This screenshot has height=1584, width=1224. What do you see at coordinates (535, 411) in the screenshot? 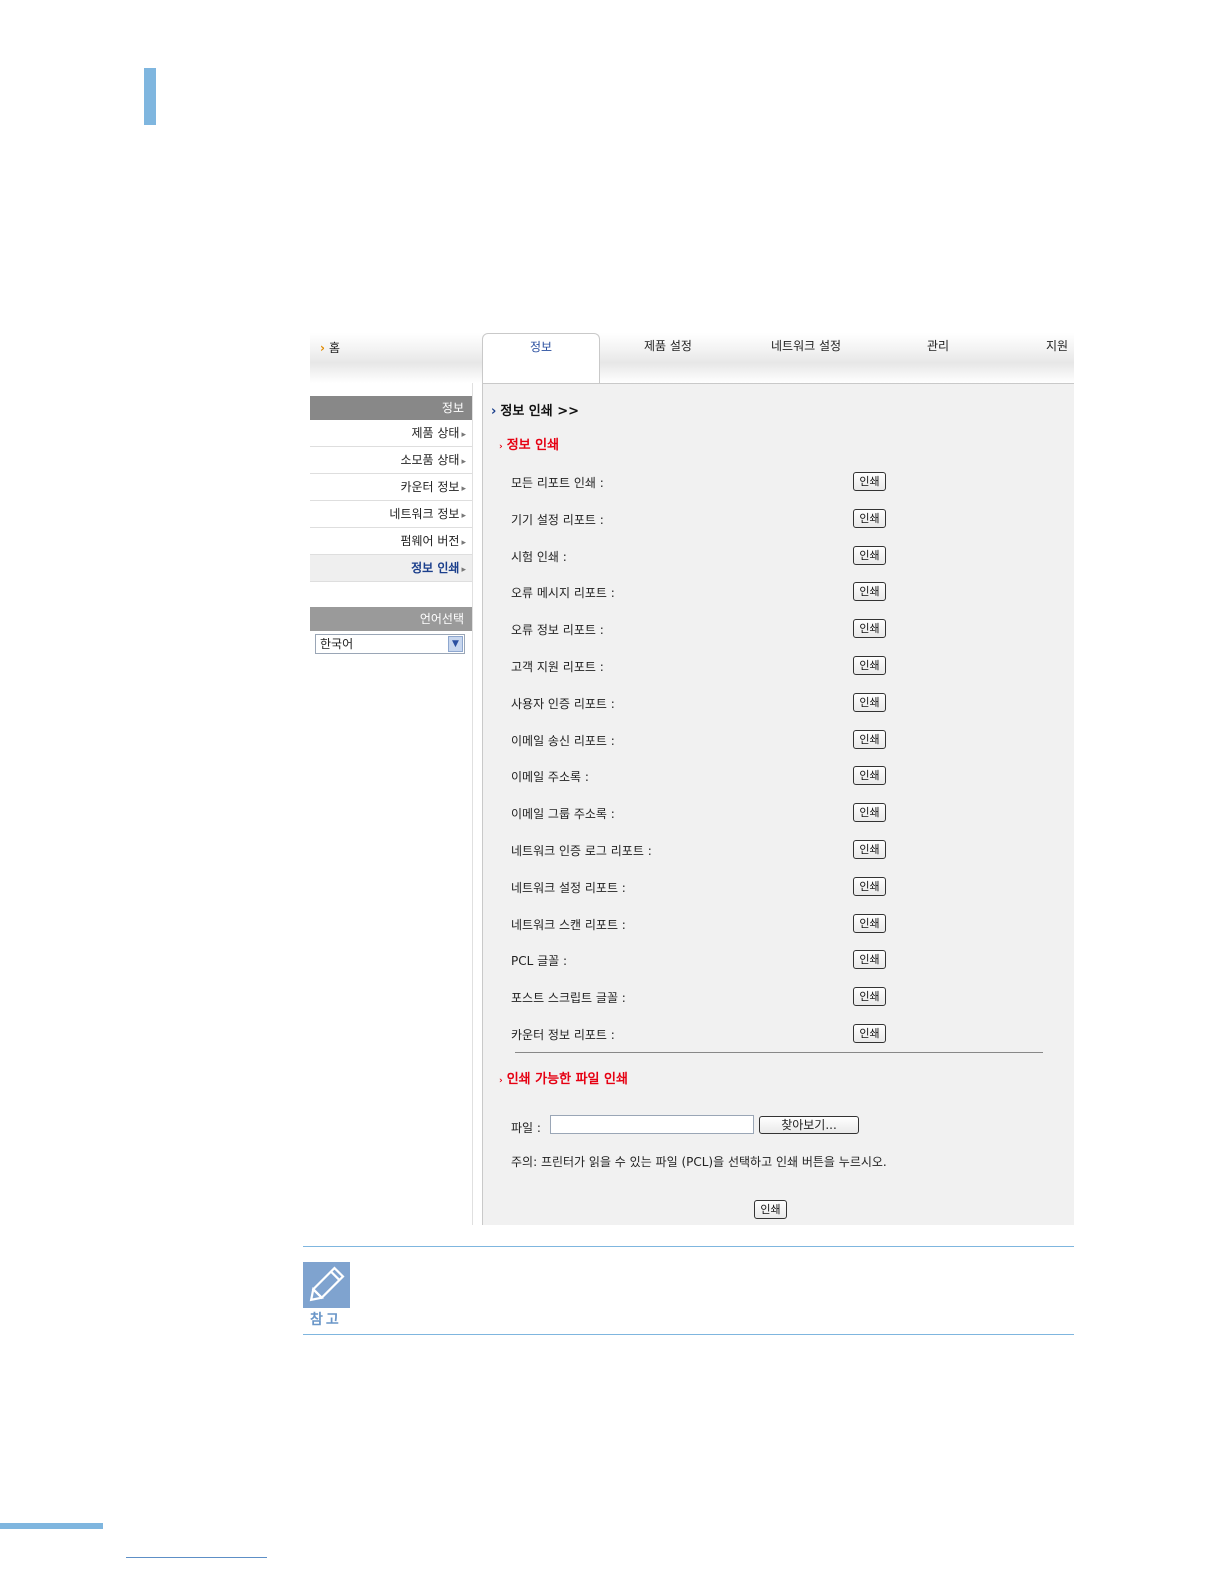
I see `page-title: › 정보 인쇄 >>` at bounding box center [535, 411].